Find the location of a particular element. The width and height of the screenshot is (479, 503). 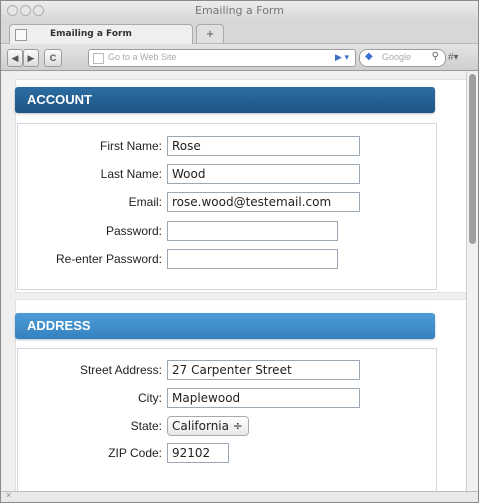

email-field: rose.wood@testemail.com is located at coordinates (263, 202).